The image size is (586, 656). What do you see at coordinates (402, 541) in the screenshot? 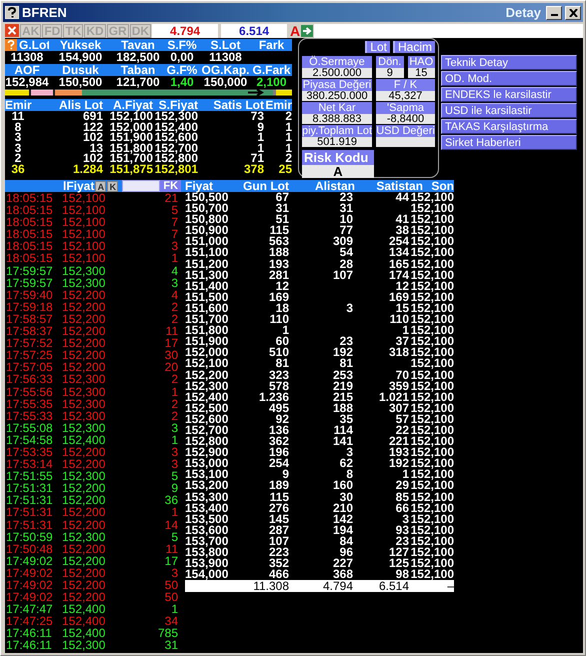
I see `table-cell-text: 23` at bounding box center [402, 541].